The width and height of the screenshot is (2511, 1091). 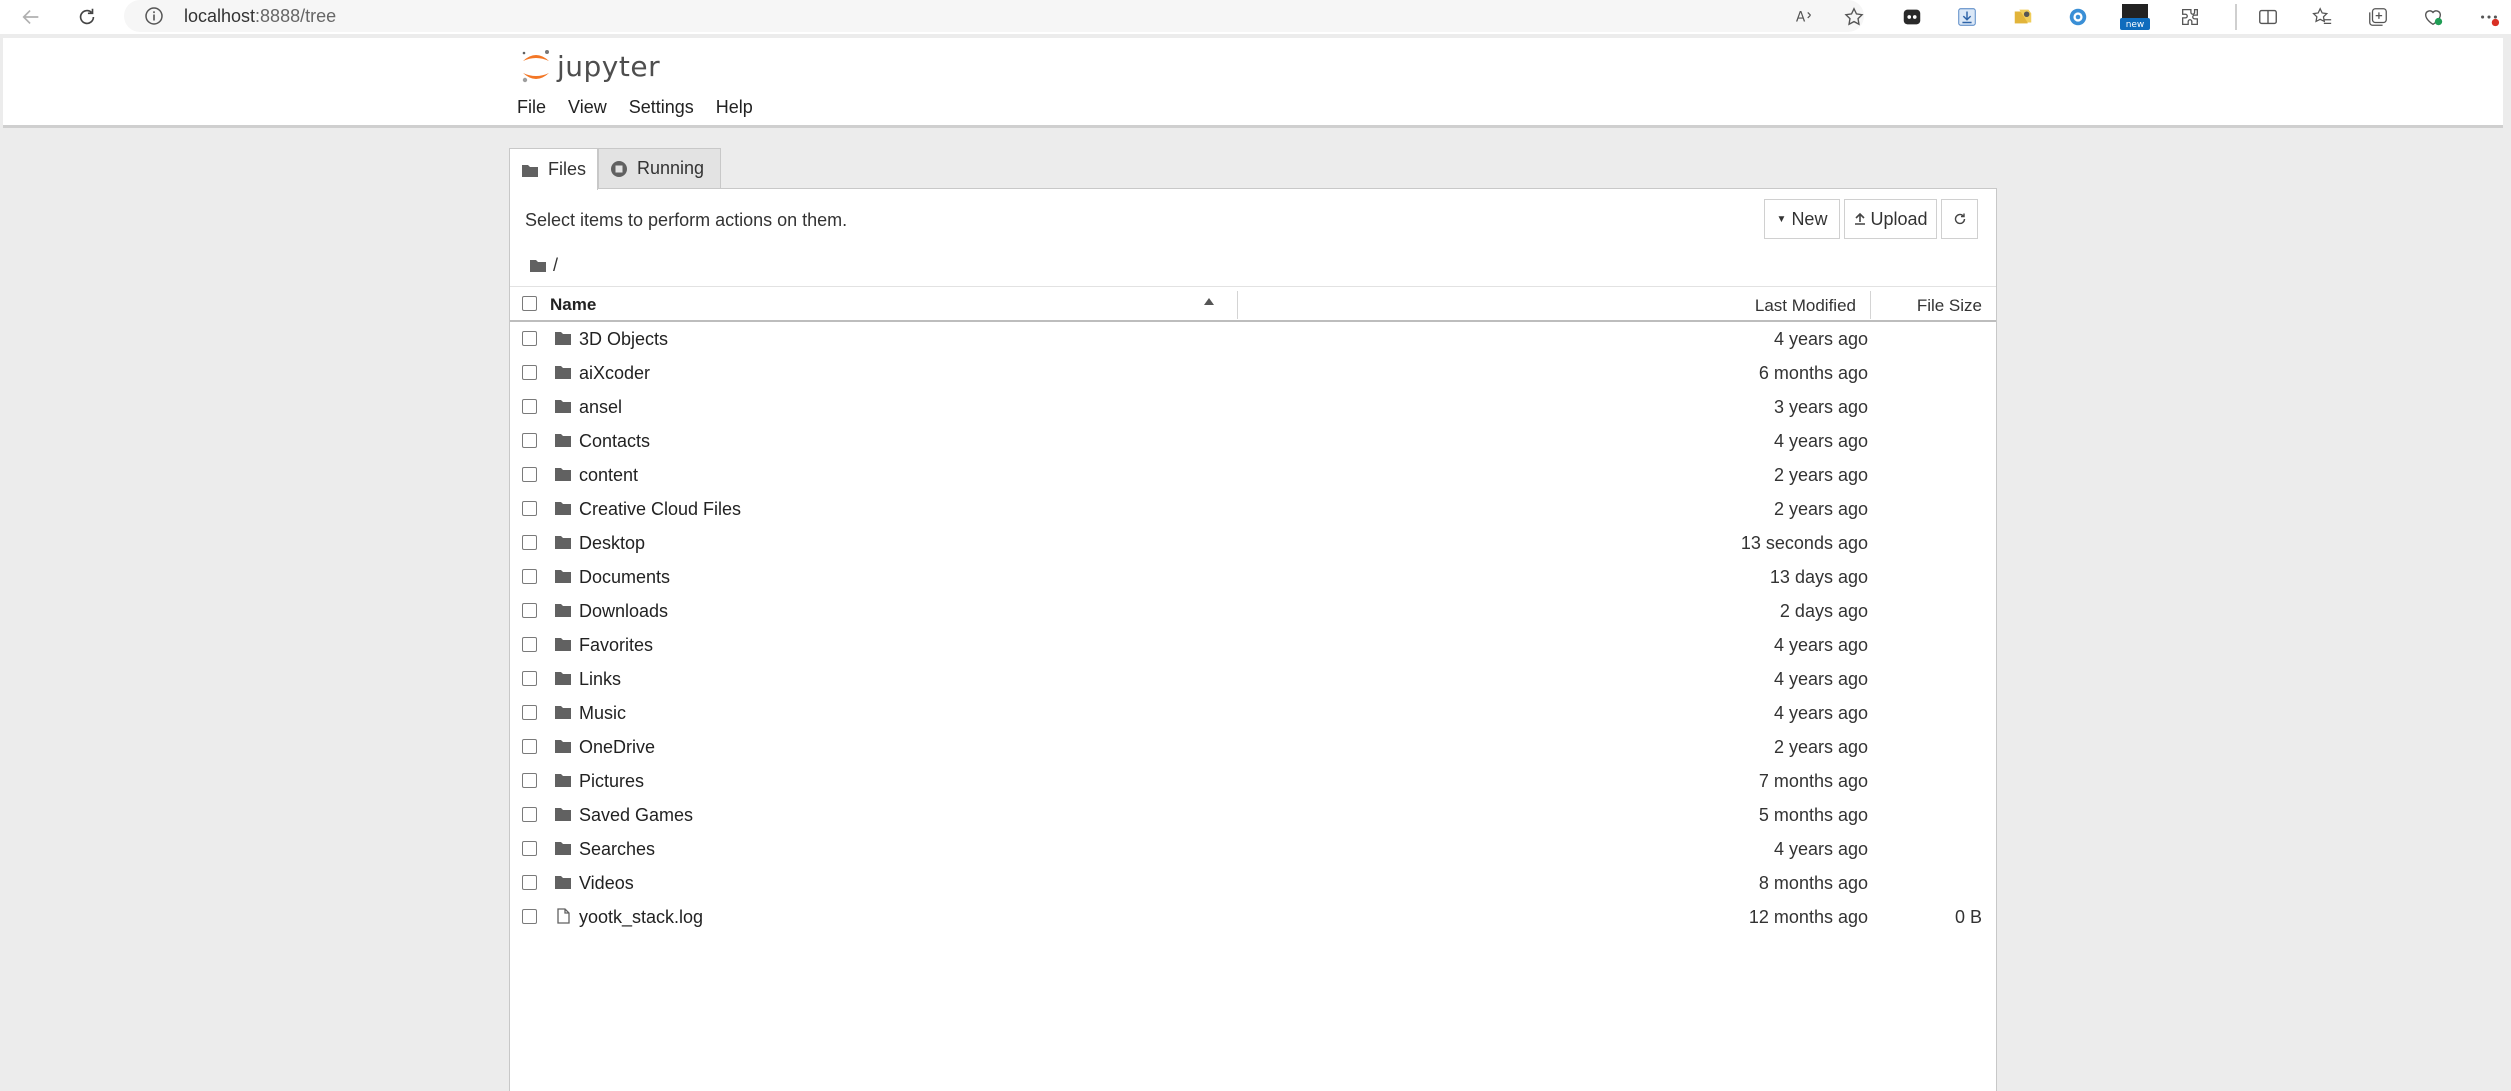 I want to click on split-screen-icon, so click(x=2268, y=17).